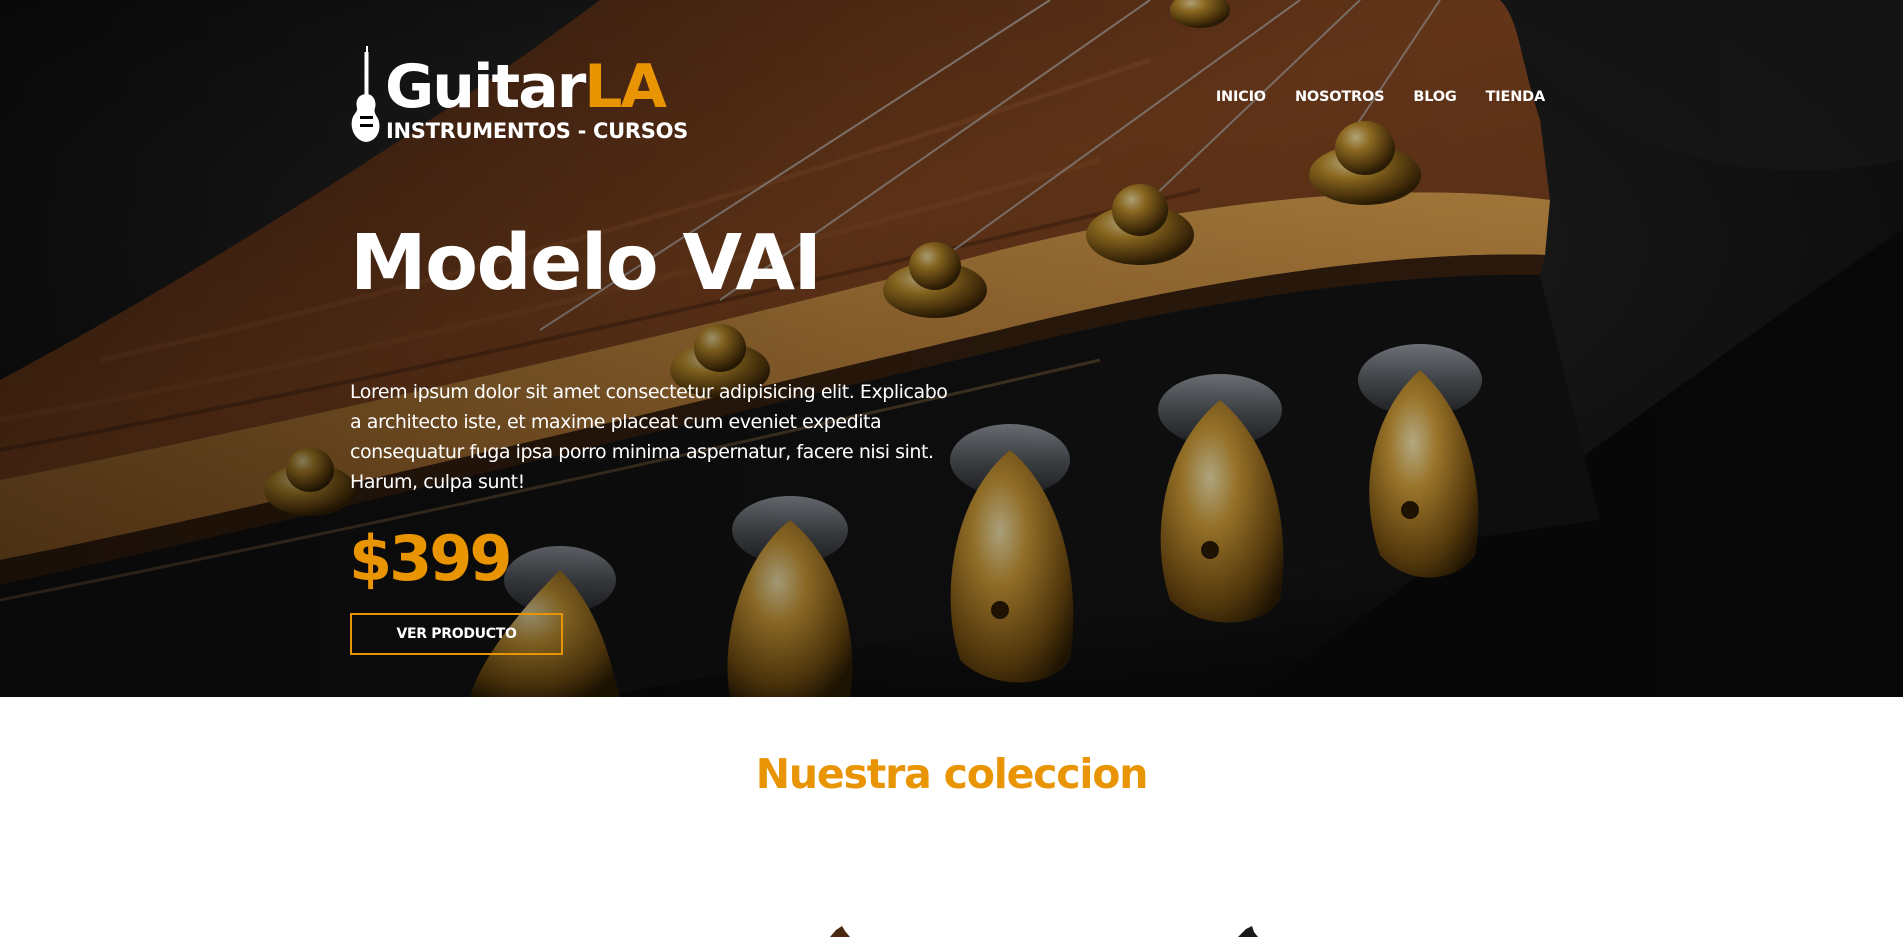  Describe the element at coordinates (586, 263) in the screenshot. I see `hero-title: Modelo VAI` at that location.